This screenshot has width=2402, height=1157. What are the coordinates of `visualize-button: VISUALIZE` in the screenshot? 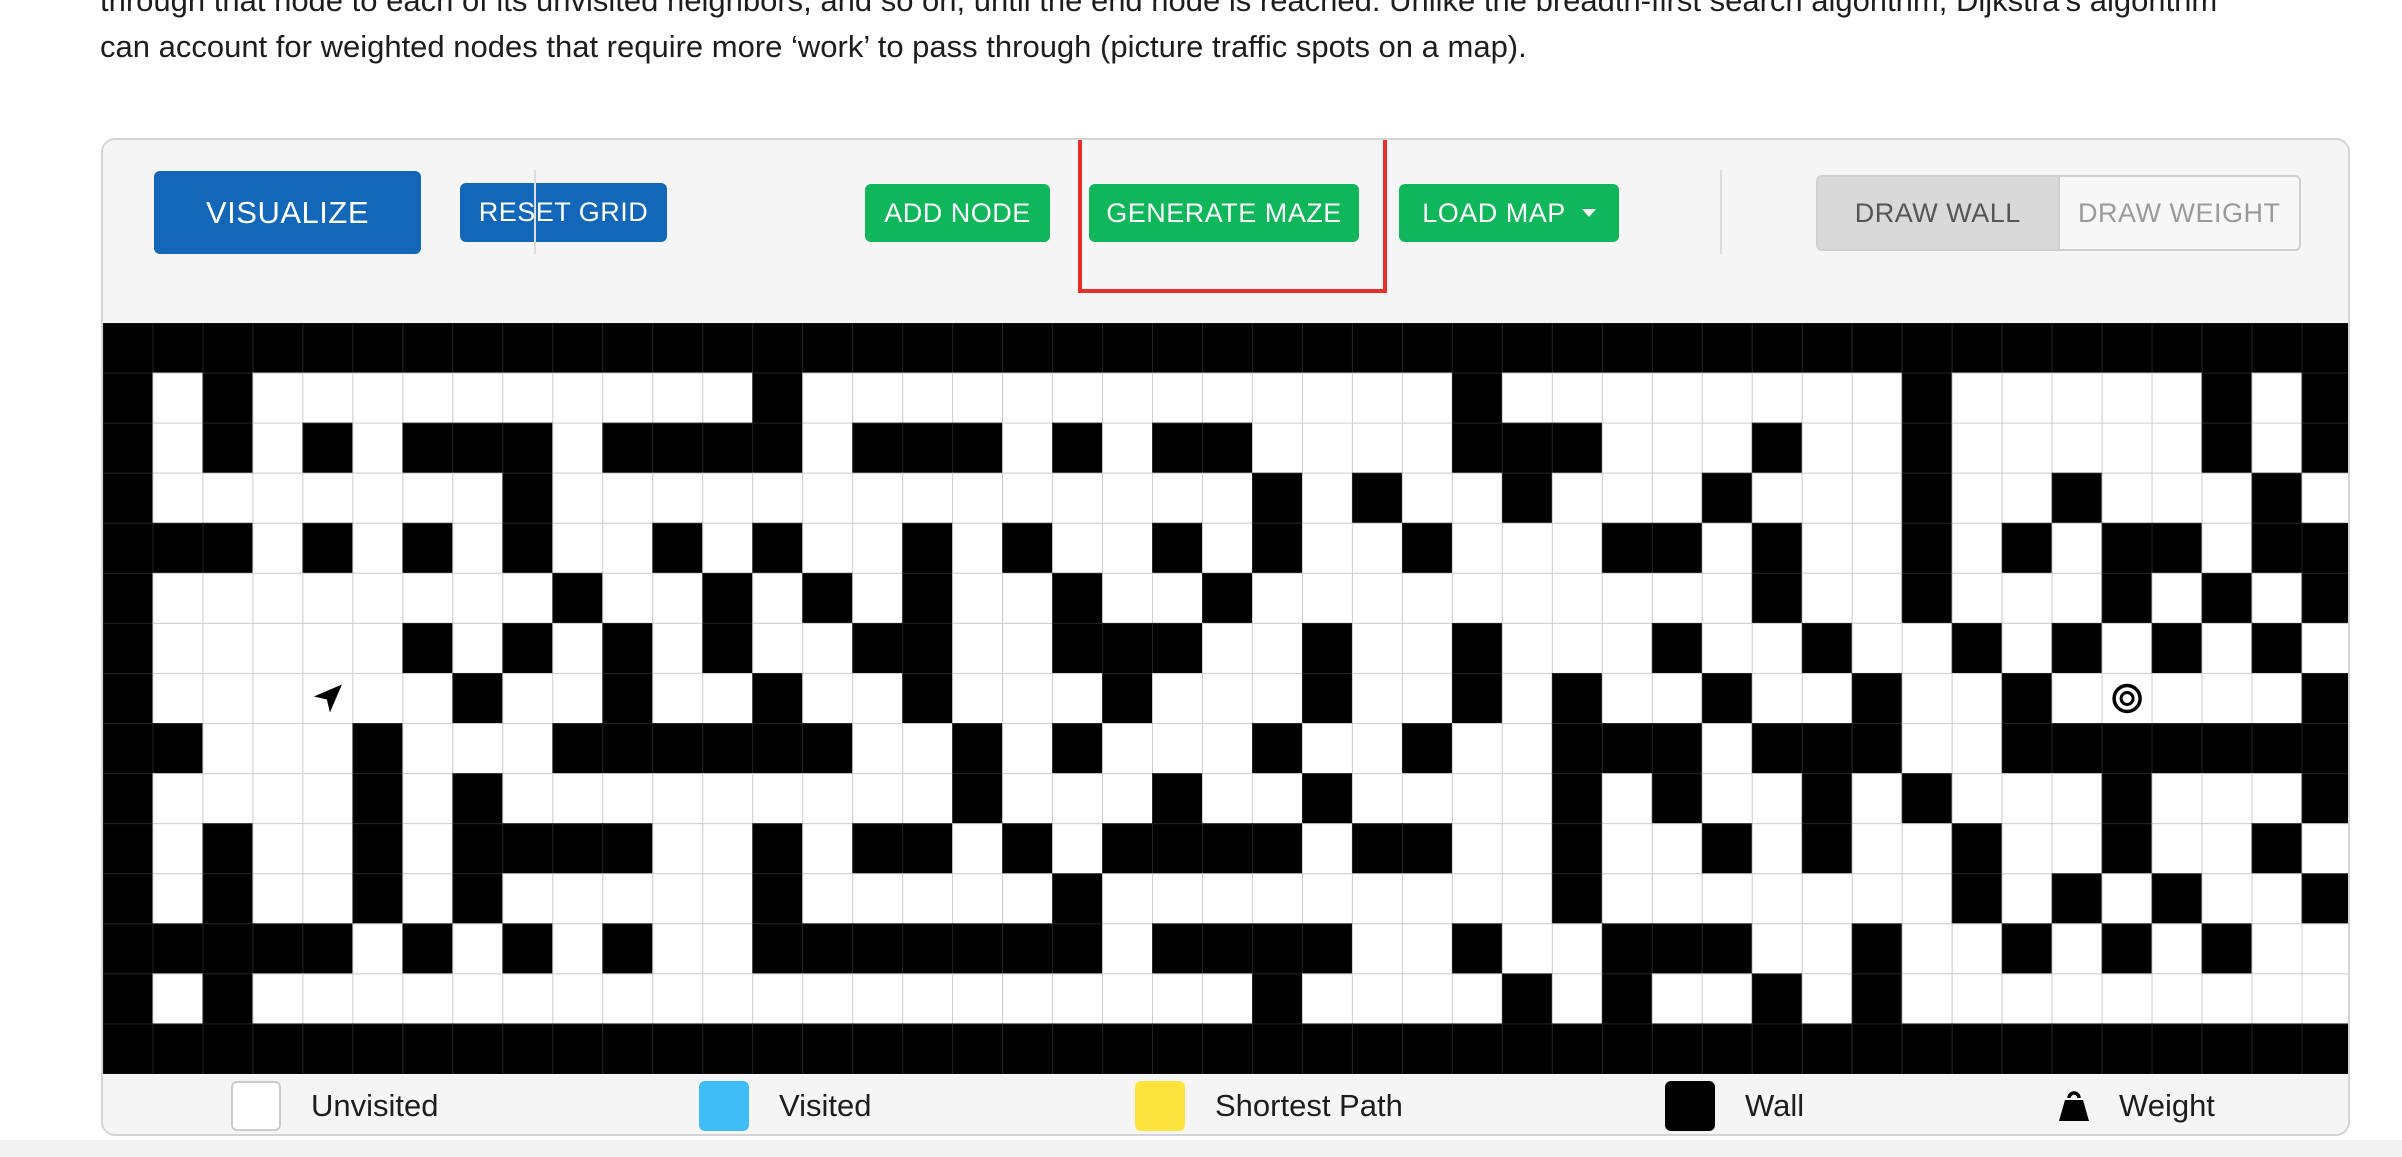 It's located at (287, 212).